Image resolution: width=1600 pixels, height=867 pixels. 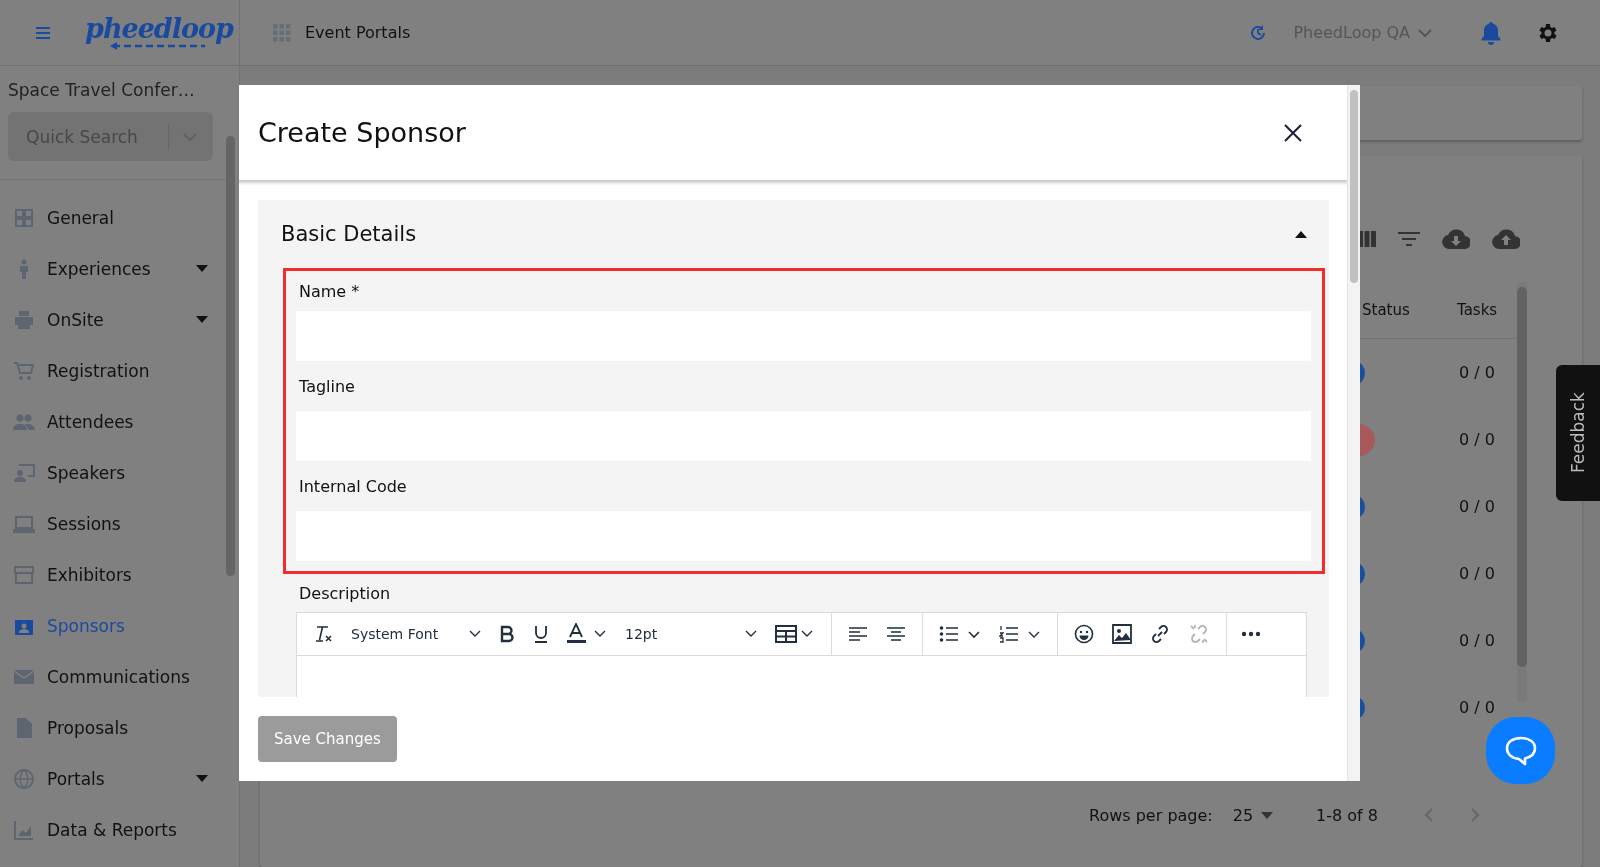 I want to click on column-header: Tasks, so click(x=1486, y=310).